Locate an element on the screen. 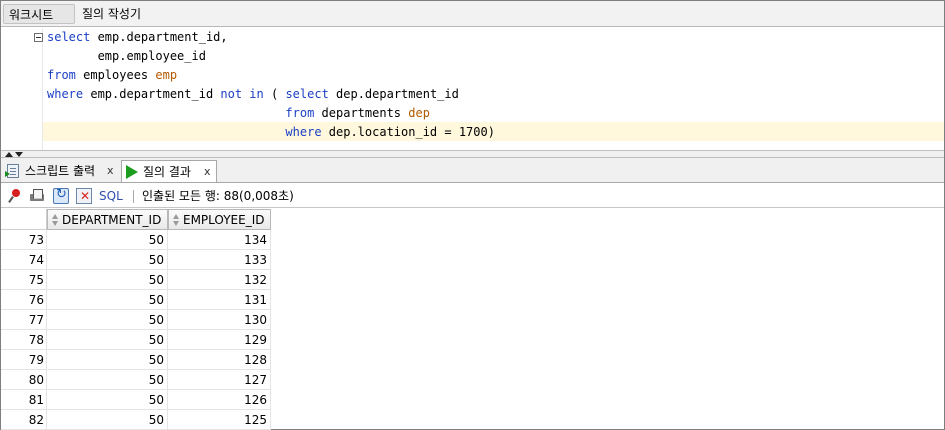  table-row: 79 50 128 is located at coordinates (136, 360).